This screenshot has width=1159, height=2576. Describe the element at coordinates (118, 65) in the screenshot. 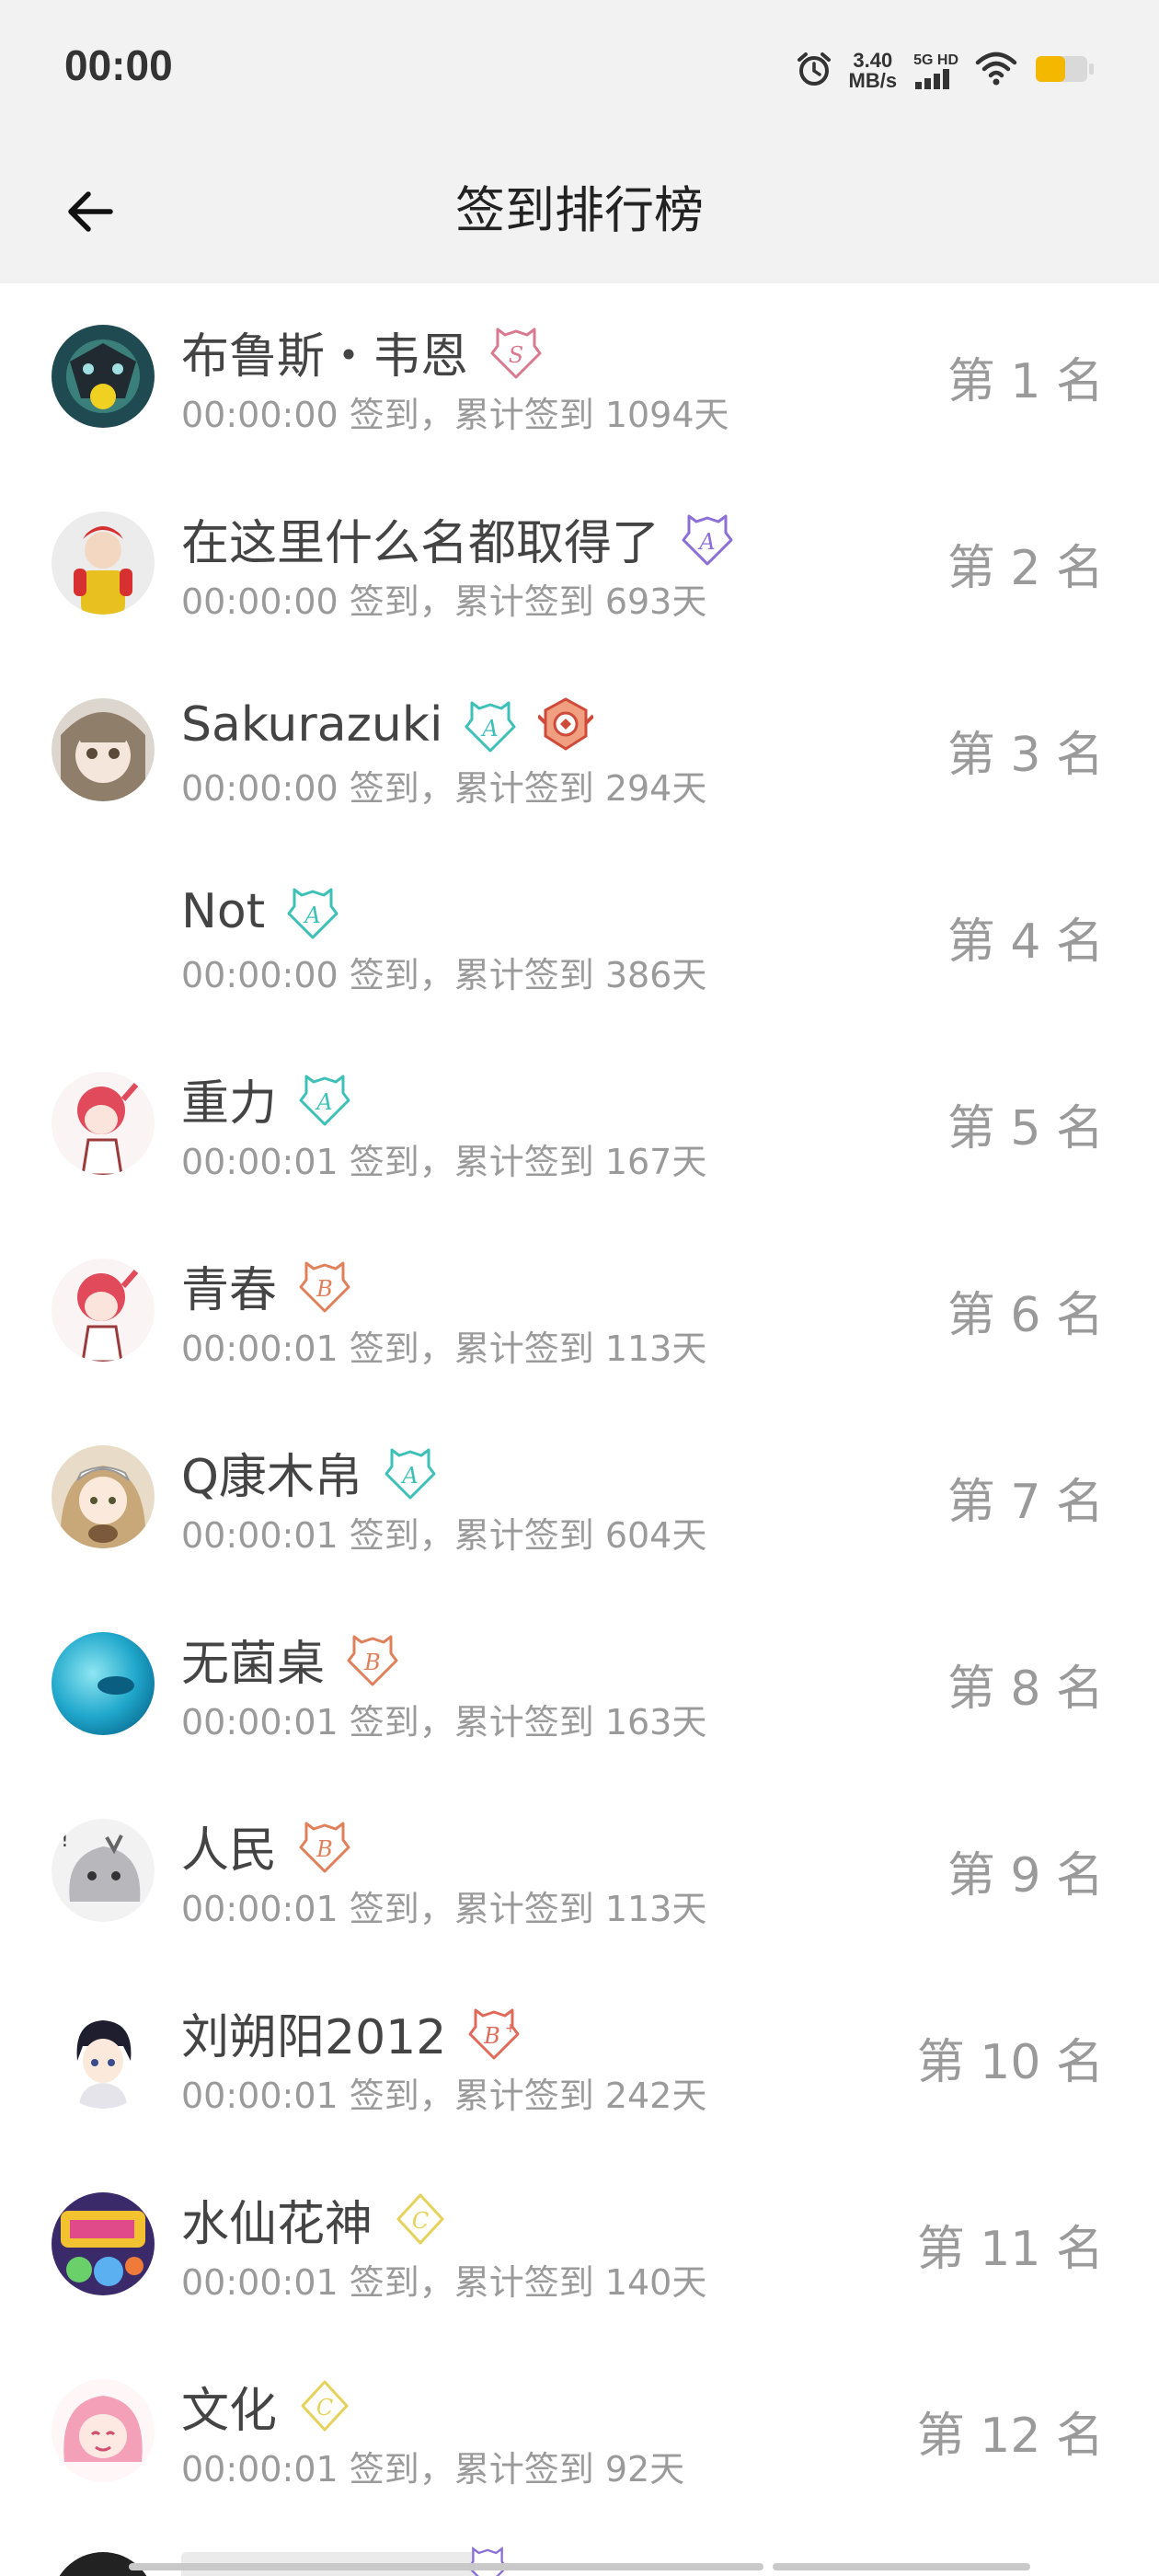

I see `status-time: 00:00` at that location.